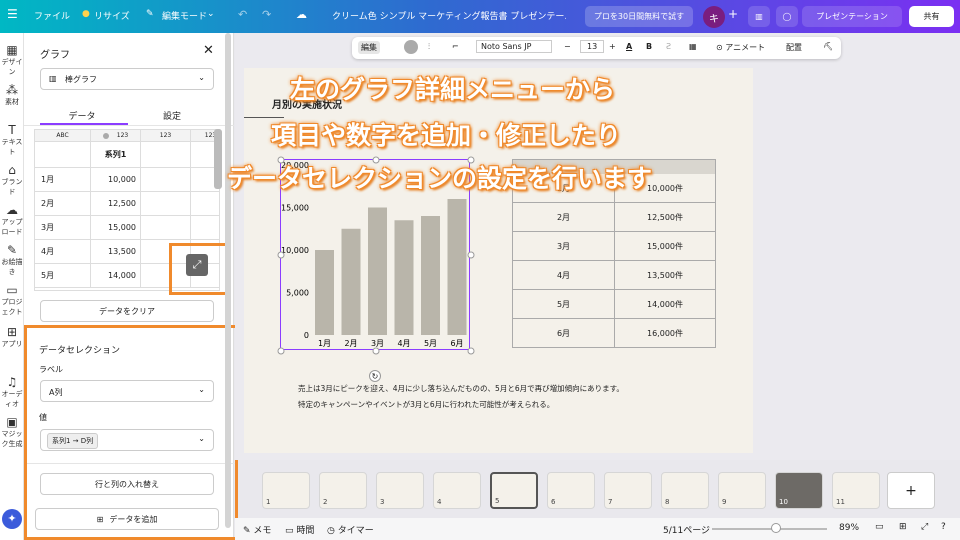  Describe the element at coordinates (12, 519) in the screenshot. I see `magic-sparkle-icon: ✦` at that location.